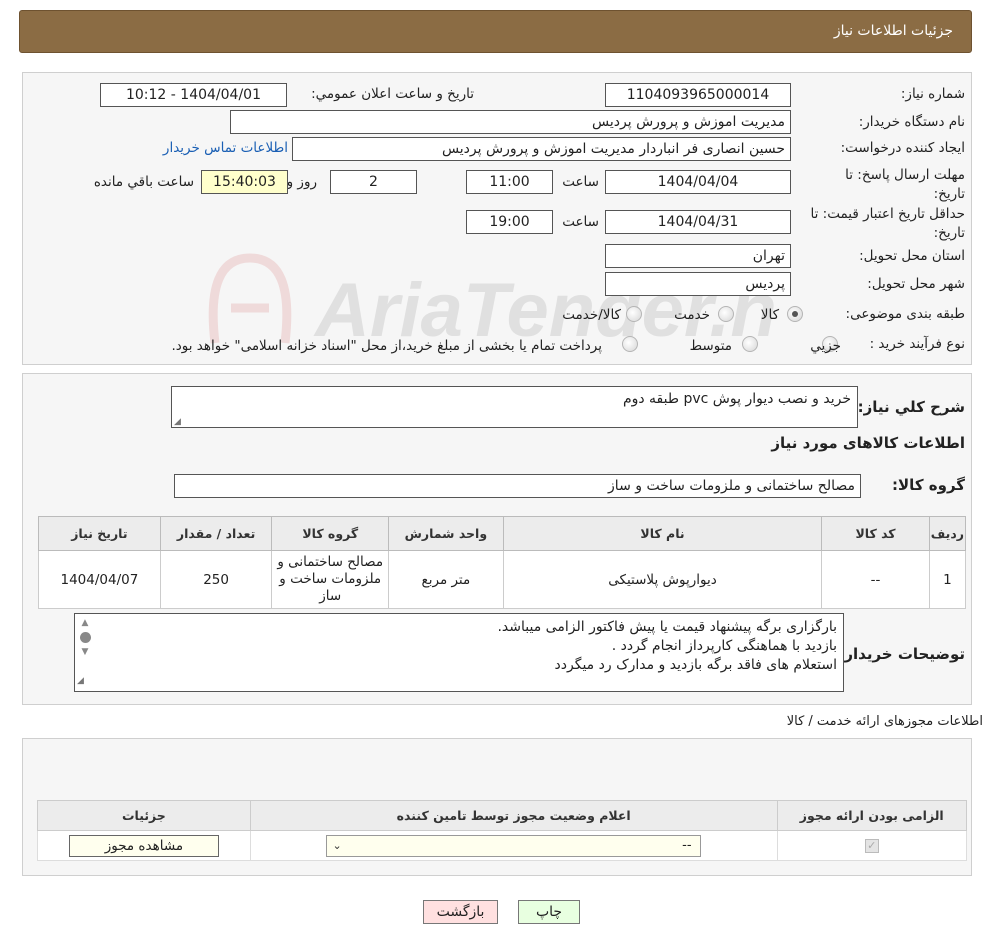 The image size is (985, 944). Describe the element at coordinates (193, 95) in the screenshot. I see `announce-field: 1404/04/01 - 10:12` at that location.